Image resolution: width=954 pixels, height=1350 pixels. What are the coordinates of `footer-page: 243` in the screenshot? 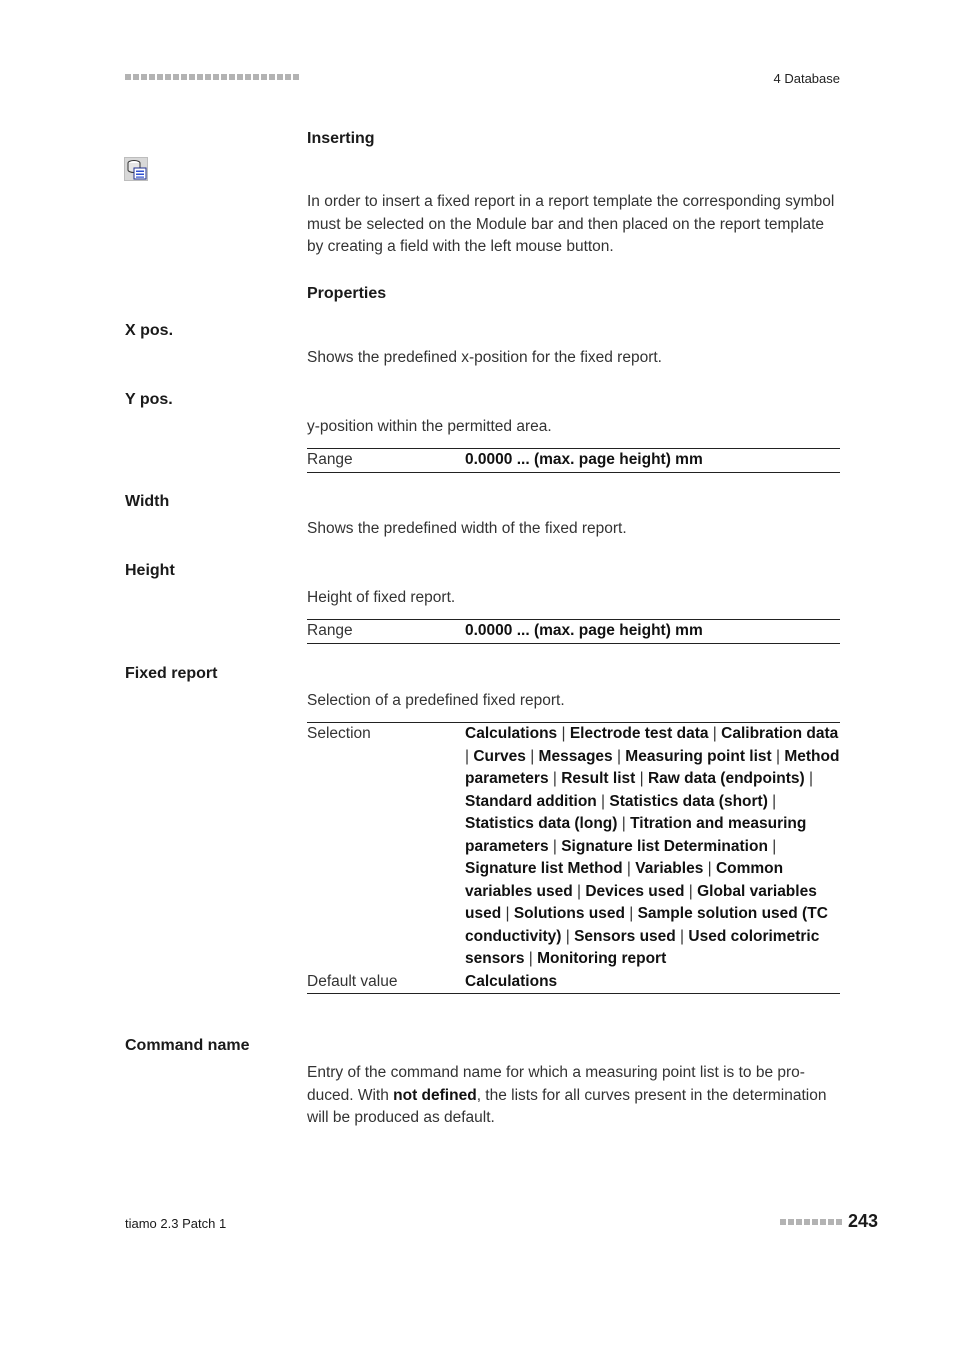 It's located at (828, 1221).